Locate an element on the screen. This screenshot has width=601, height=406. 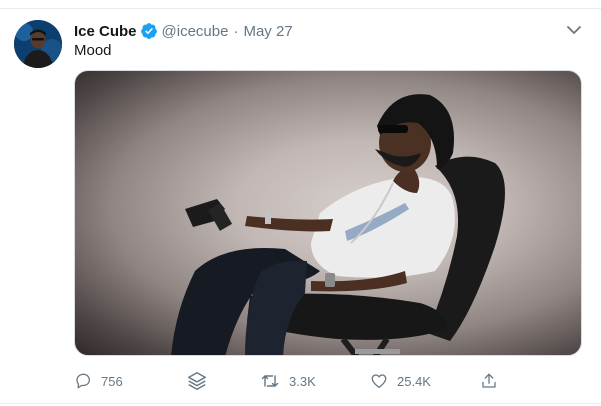
like-count: 25.4K is located at coordinates (414, 381).